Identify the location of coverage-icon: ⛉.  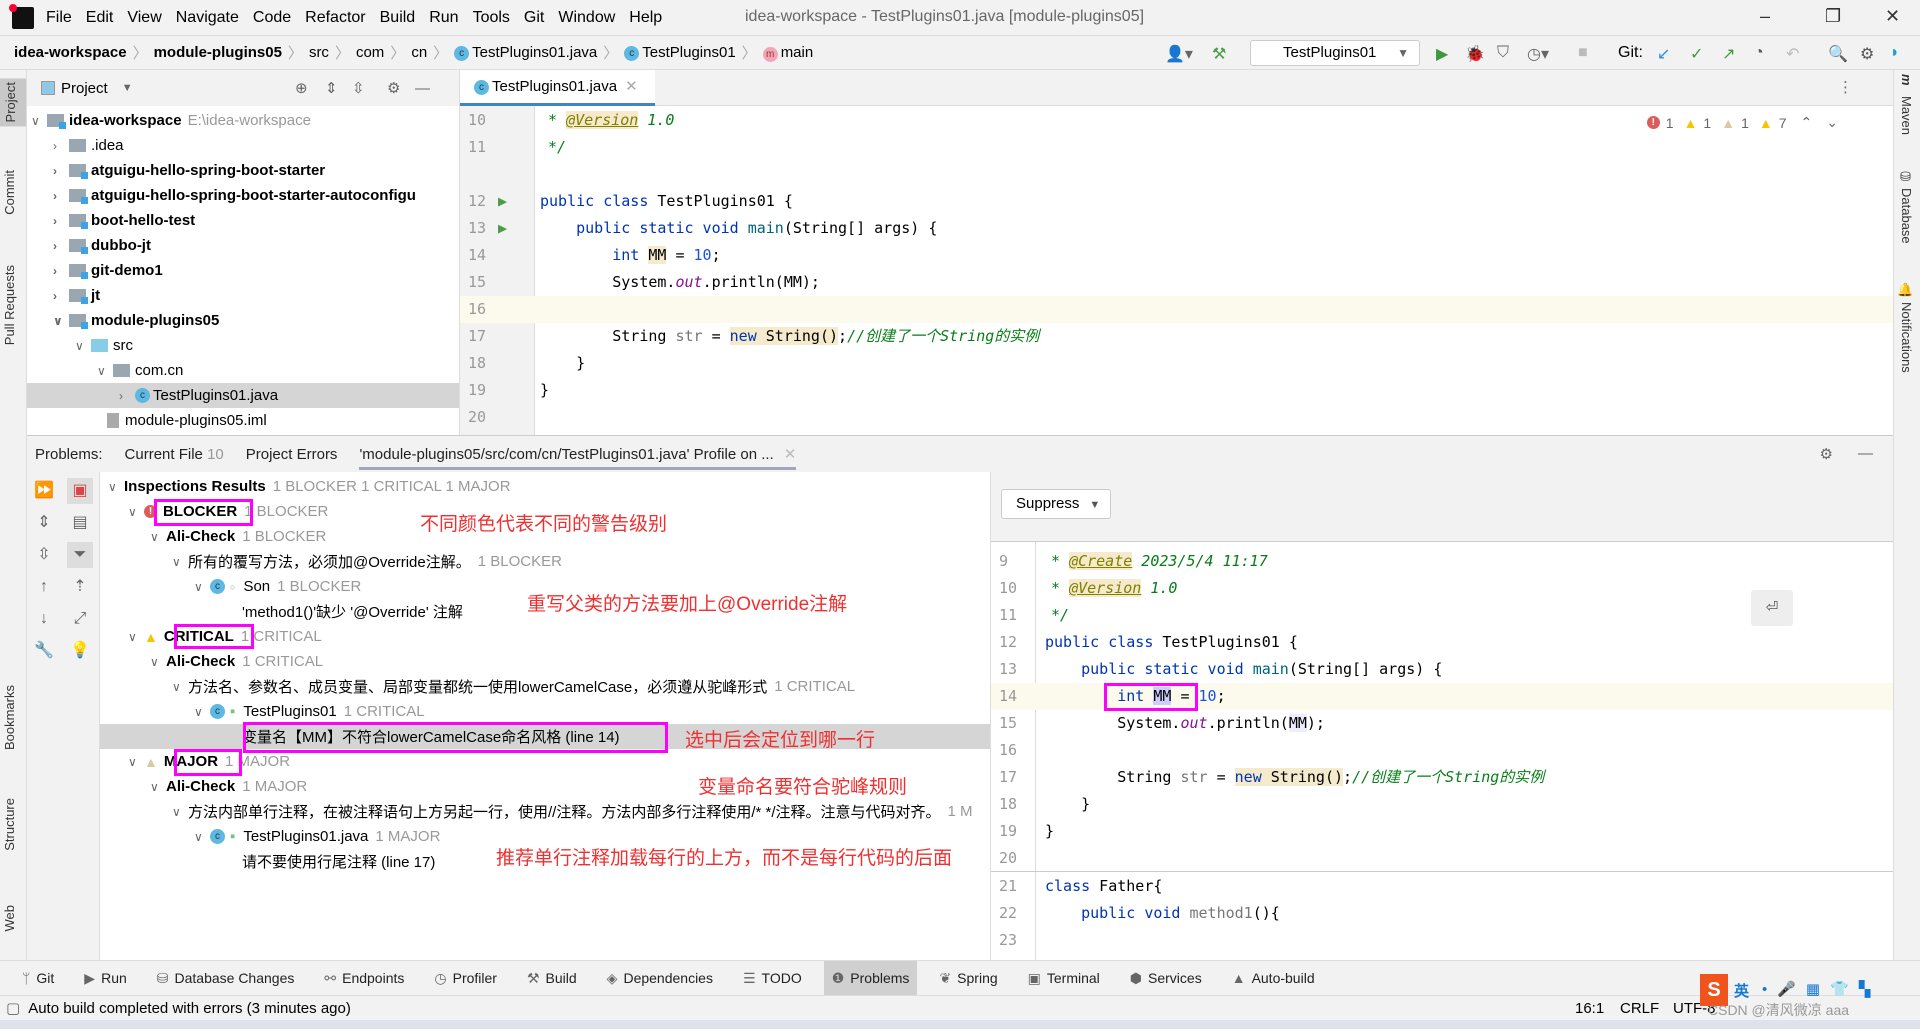
(1503, 53).